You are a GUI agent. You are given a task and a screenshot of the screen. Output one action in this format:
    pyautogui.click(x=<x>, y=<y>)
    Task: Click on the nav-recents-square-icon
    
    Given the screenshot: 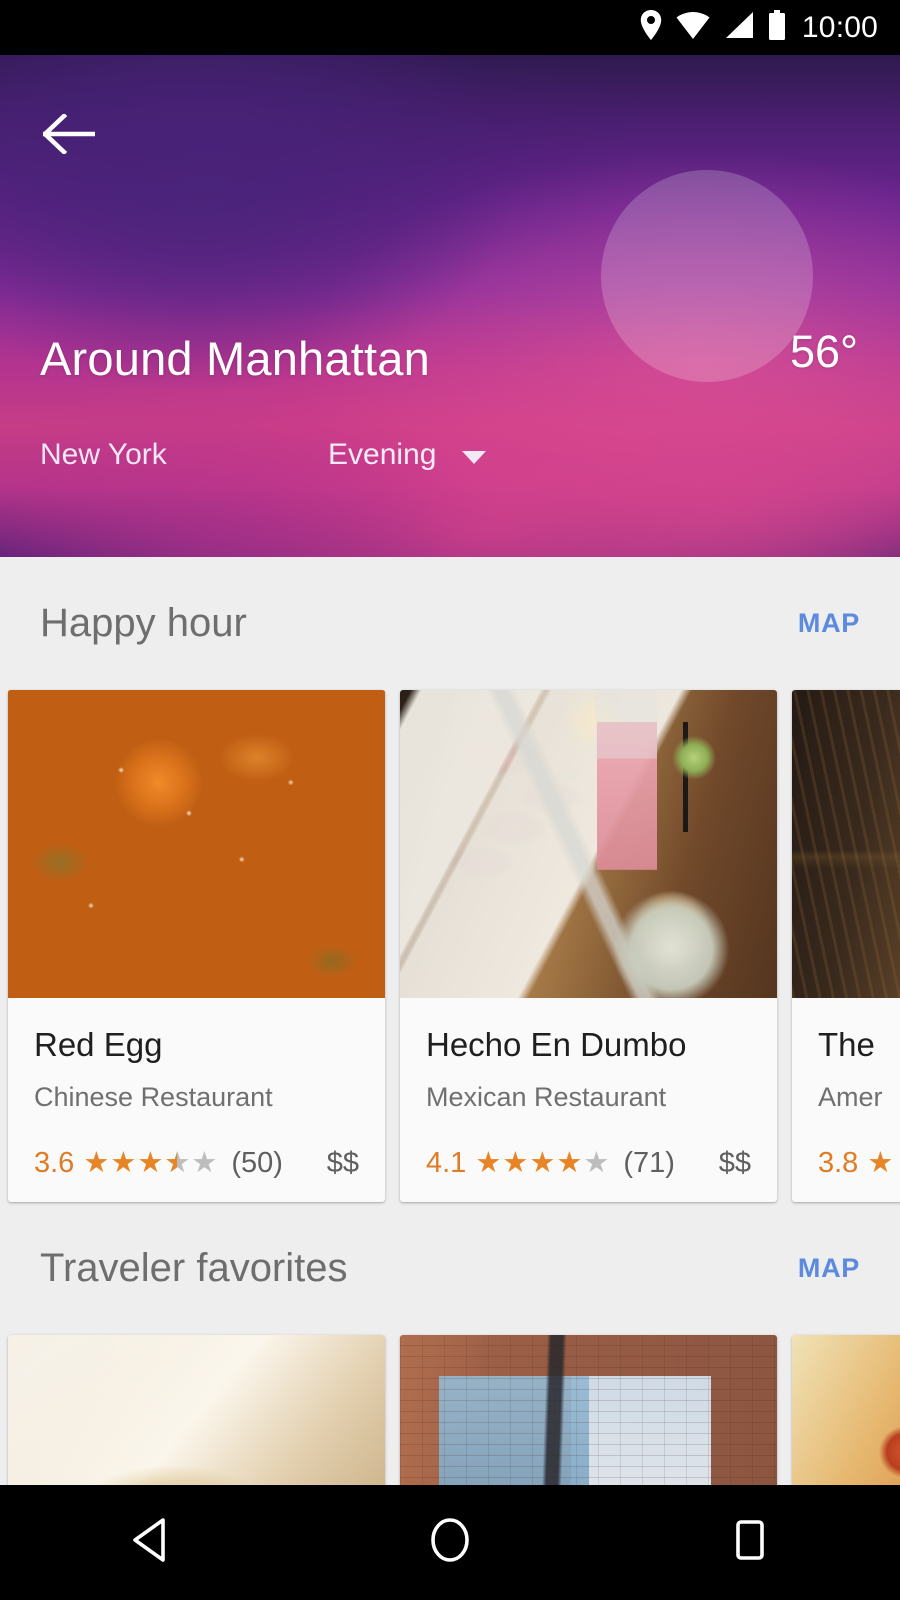 What is the action you would take?
    pyautogui.click(x=750, y=1542)
    